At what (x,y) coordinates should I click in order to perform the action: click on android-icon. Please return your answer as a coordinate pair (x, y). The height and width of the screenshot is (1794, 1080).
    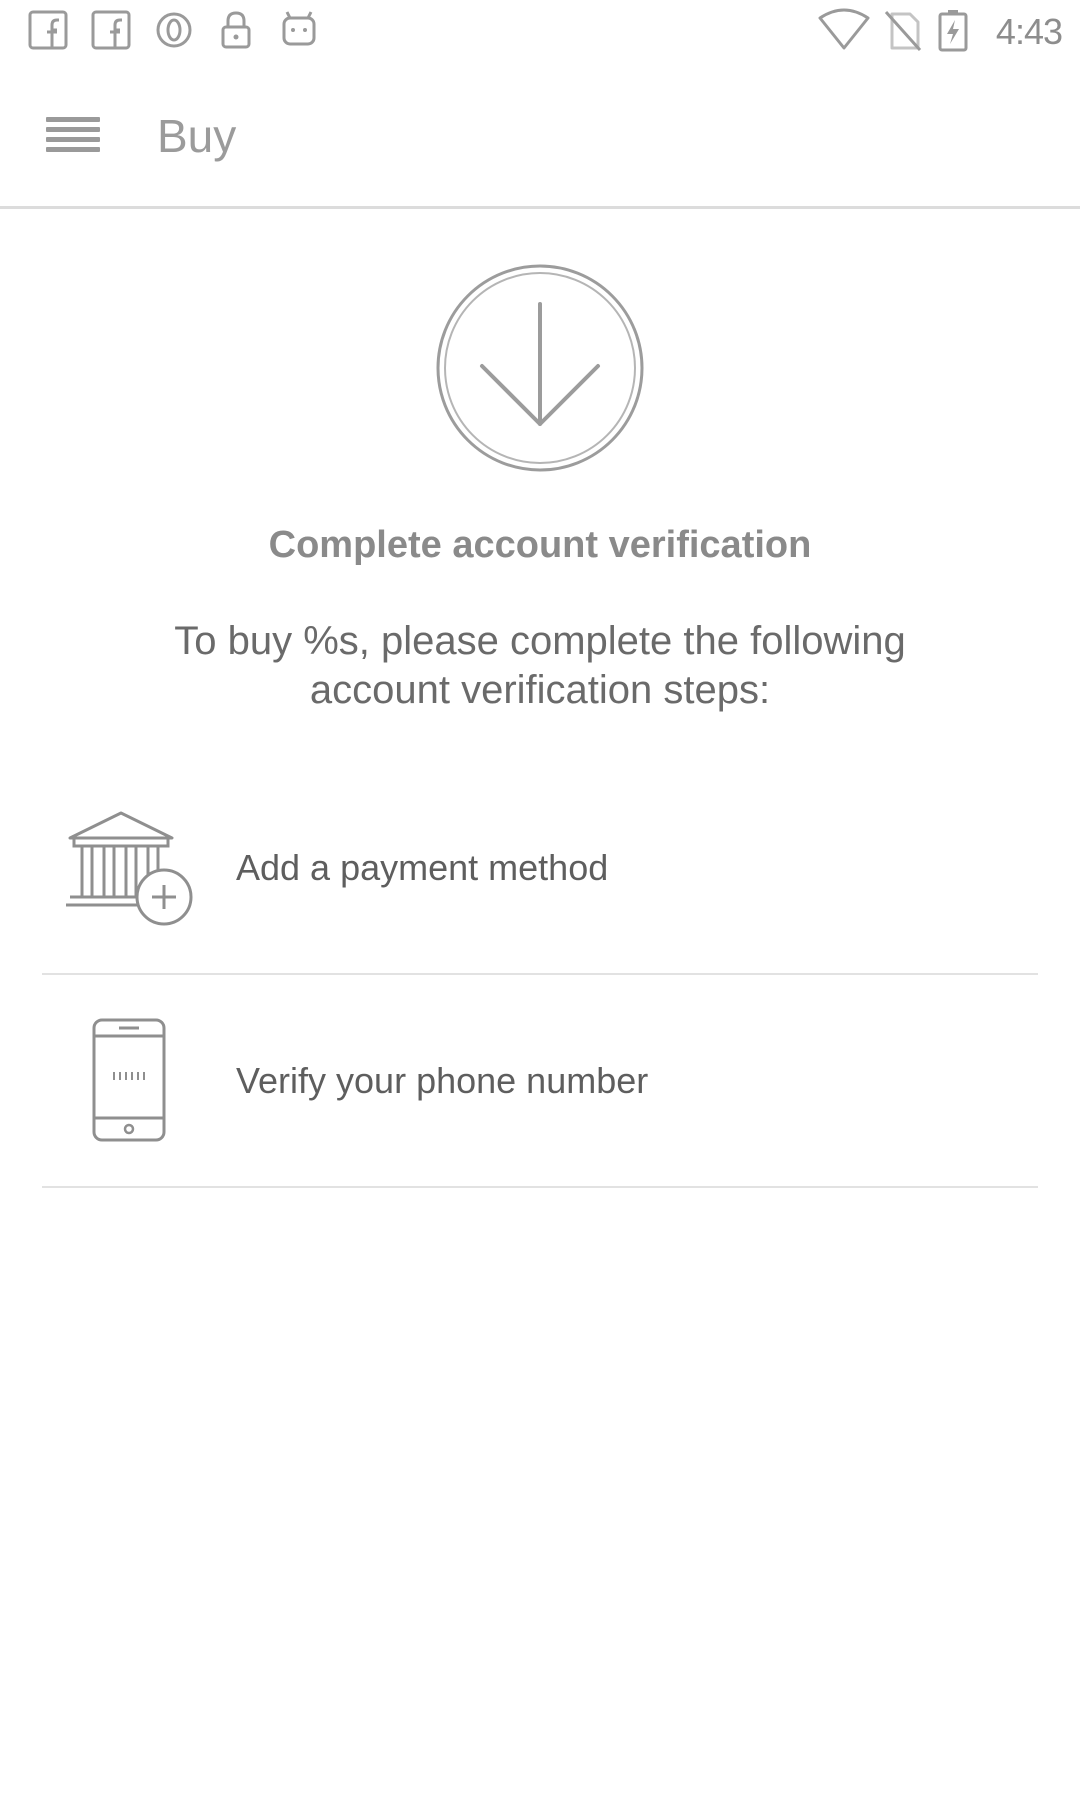
    Looking at the image, I should click on (299, 30).